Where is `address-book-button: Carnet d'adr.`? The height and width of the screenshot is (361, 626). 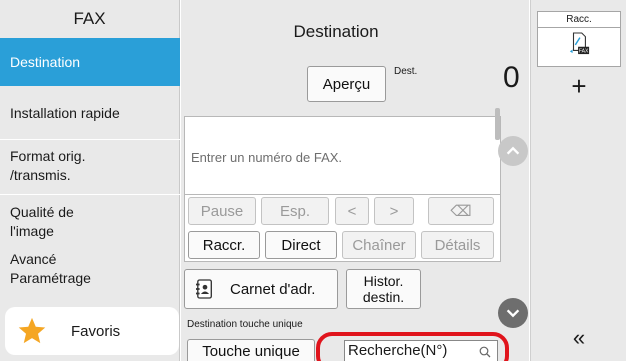
address-book-button: Carnet d'adr. is located at coordinates (261, 289).